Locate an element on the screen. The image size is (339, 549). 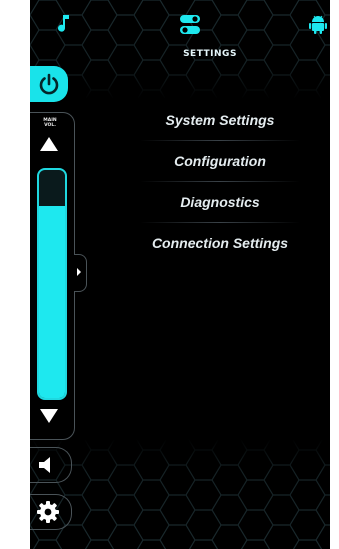
power-button is located at coordinates (49, 84).